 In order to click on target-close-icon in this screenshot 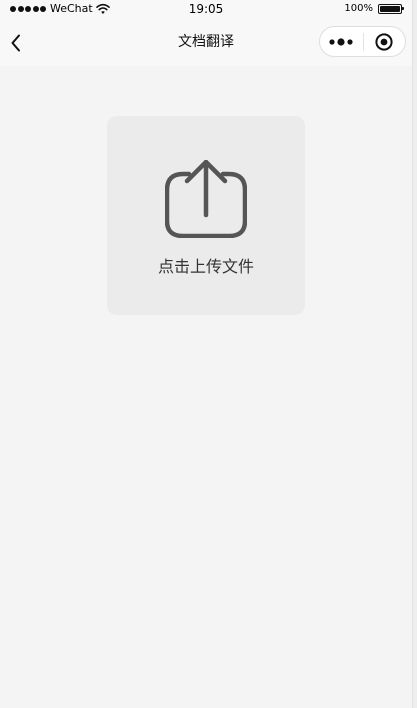, I will do `click(384, 41)`.